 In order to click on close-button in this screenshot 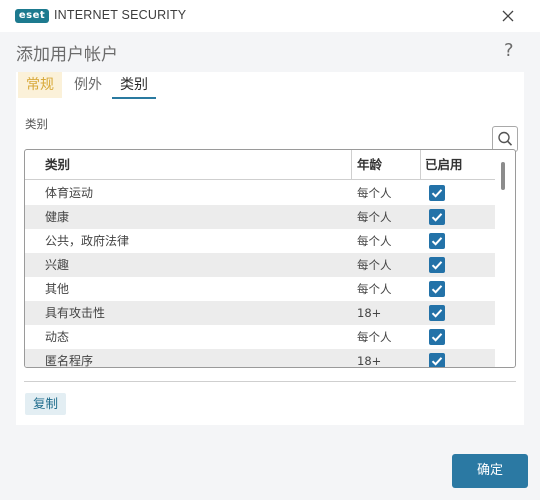, I will do `click(508, 16)`.